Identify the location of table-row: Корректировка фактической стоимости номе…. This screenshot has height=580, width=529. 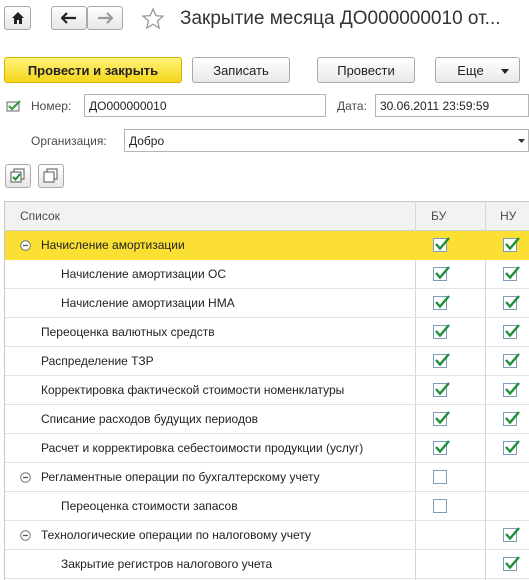
(267, 390).